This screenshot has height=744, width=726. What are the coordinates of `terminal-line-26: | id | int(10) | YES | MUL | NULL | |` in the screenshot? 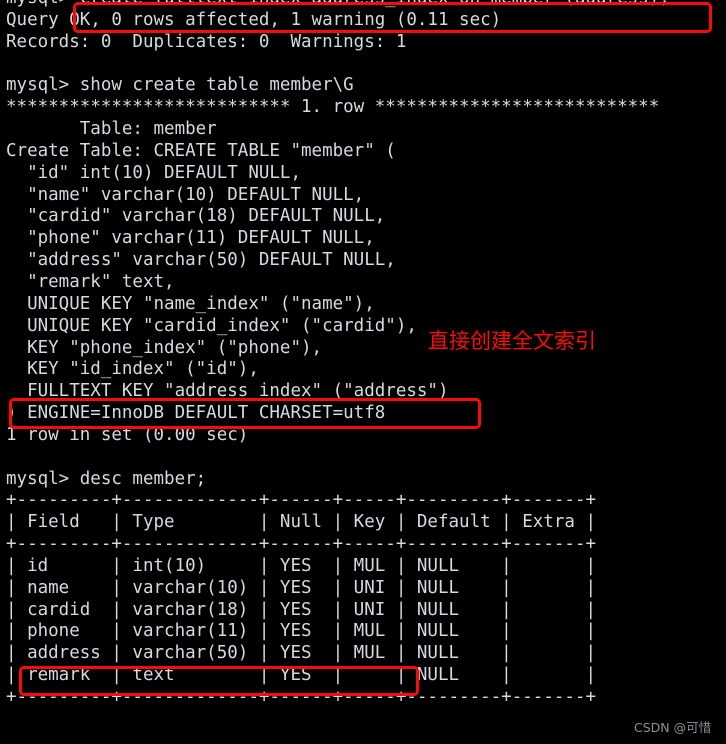 It's located at (301, 565).